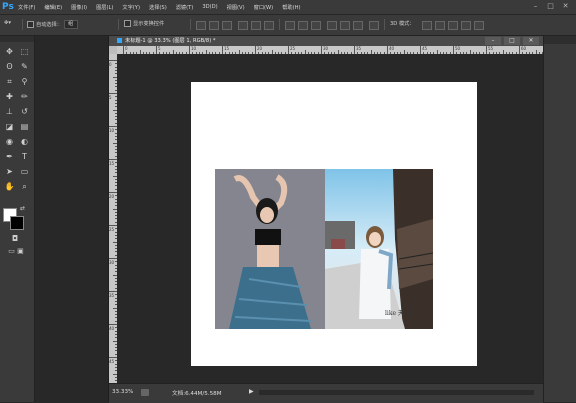  Describe the element at coordinates (131, 7) in the screenshot. I see `menu-type: 文字(Y)` at that location.